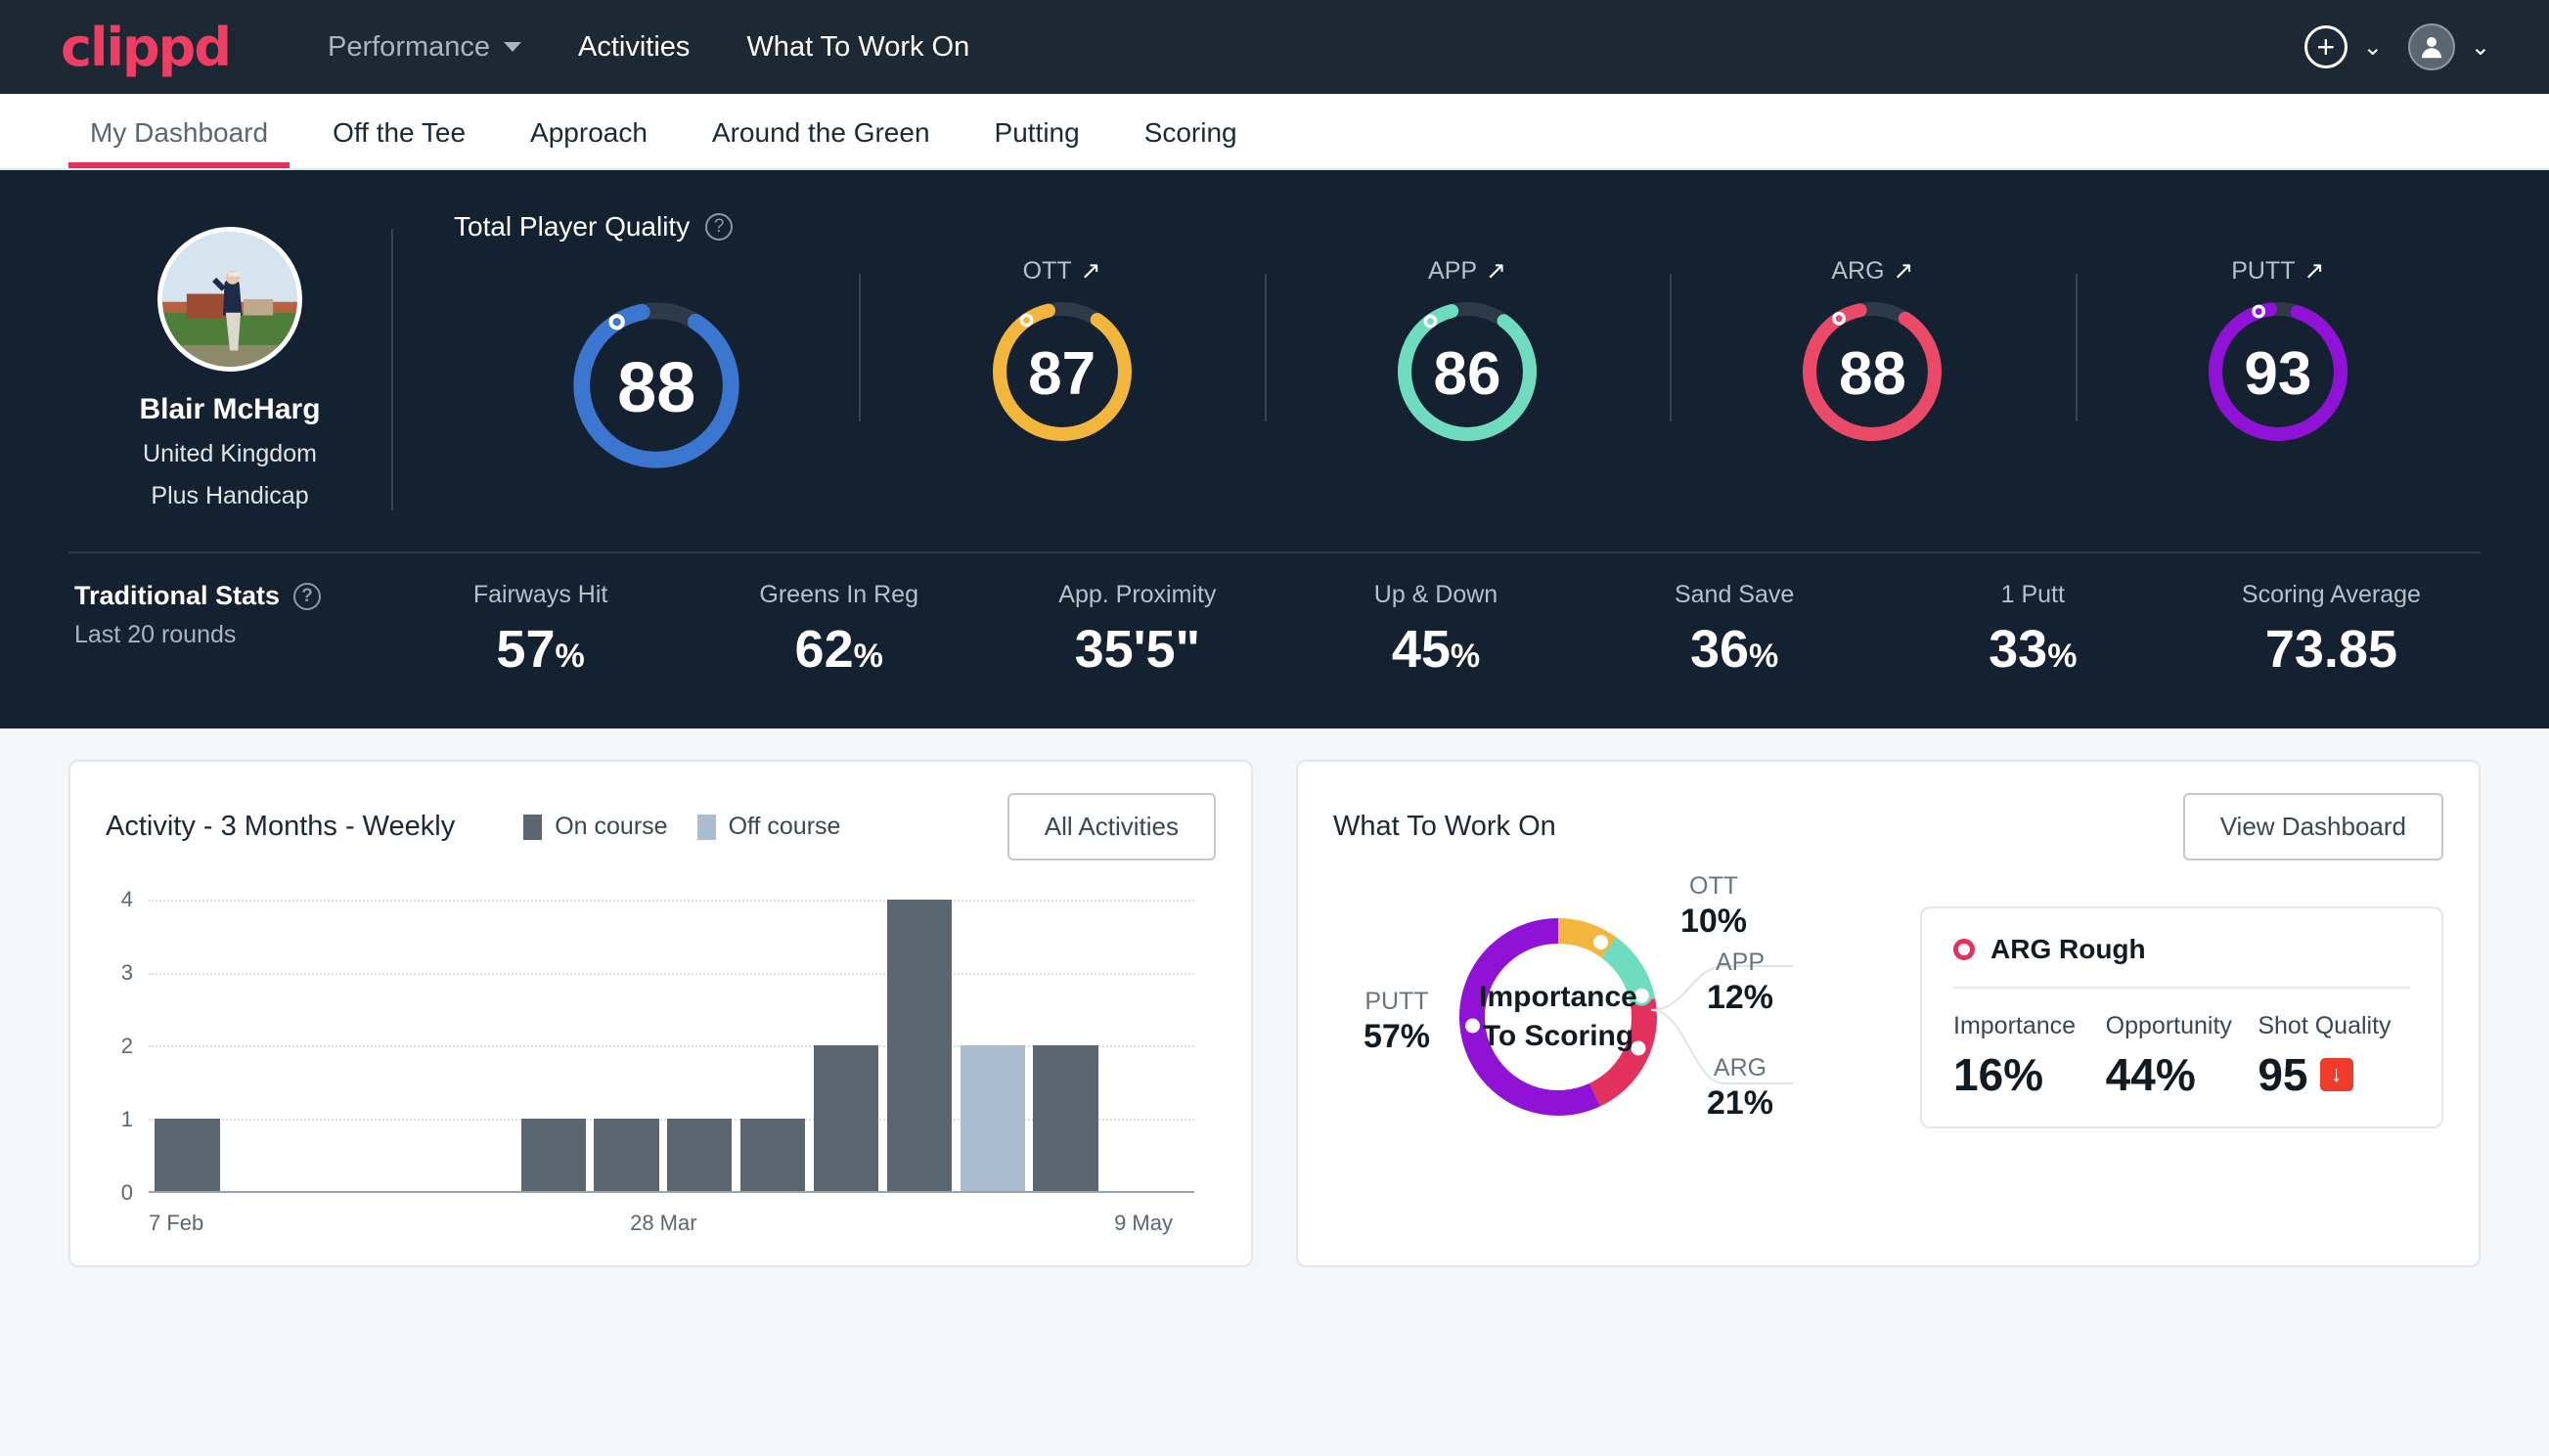 The width and height of the screenshot is (2549, 1456). Describe the element at coordinates (2063, 656) in the screenshot. I see `stat-one-putt-unit: %` at that location.